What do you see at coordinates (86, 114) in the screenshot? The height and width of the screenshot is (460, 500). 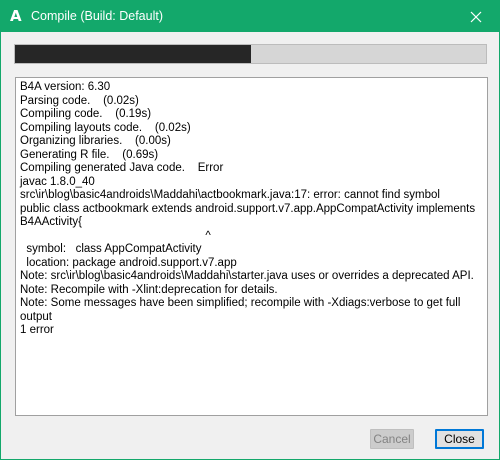 I see `log-line: Compiling code. (0.19s)` at bounding box center [86, 114].